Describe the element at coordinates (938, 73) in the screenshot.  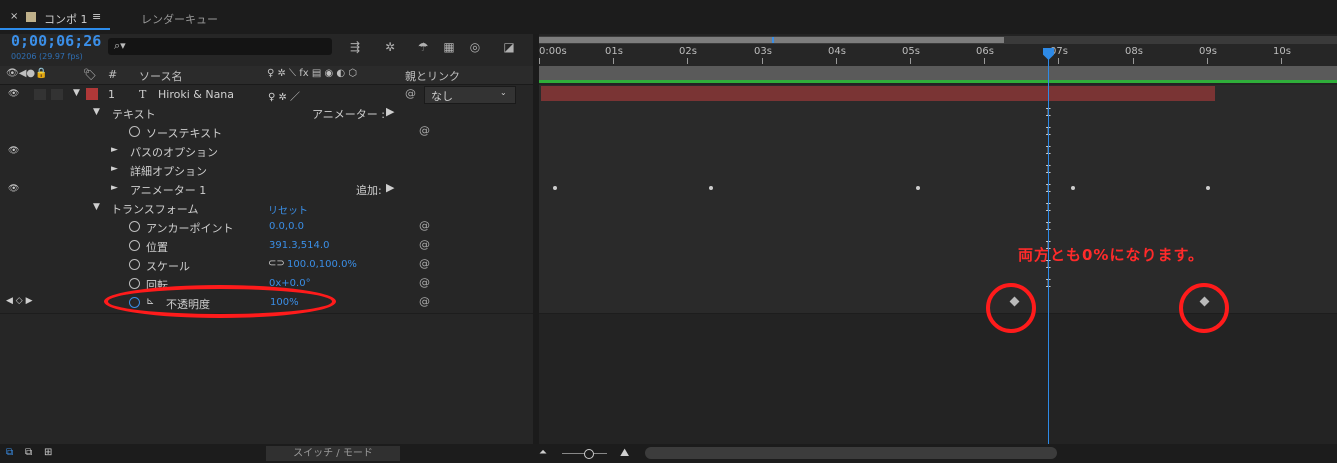
I see `work-area-bar` at that location.